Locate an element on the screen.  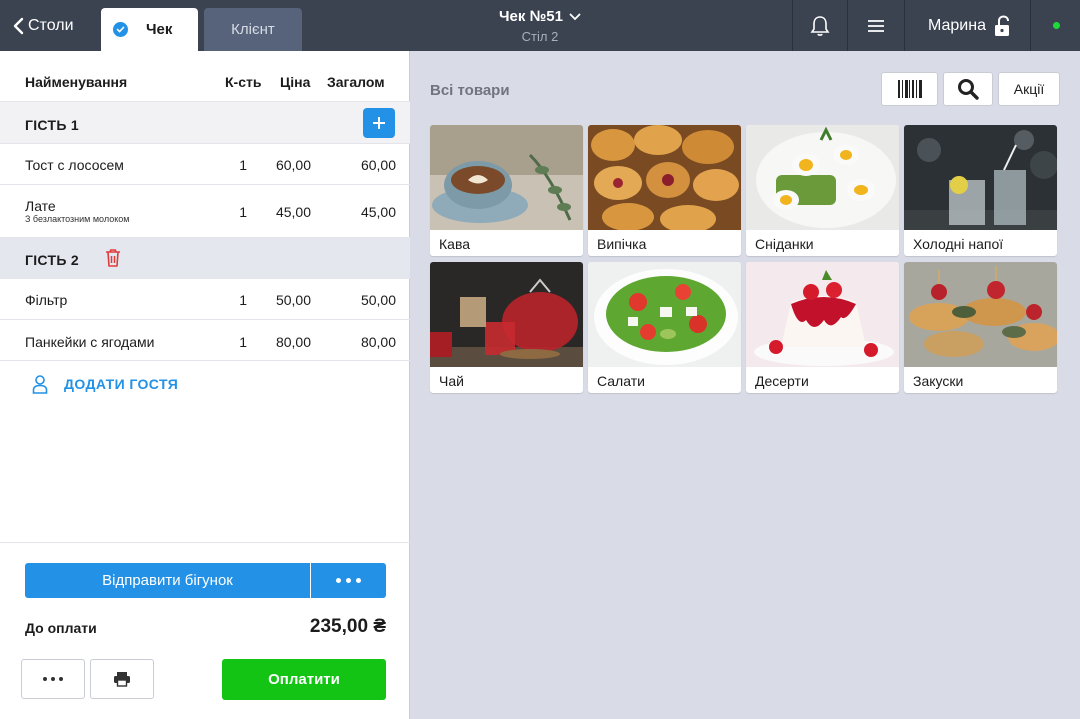
tab-client: Клієнт is located at coordinates (253, 29).